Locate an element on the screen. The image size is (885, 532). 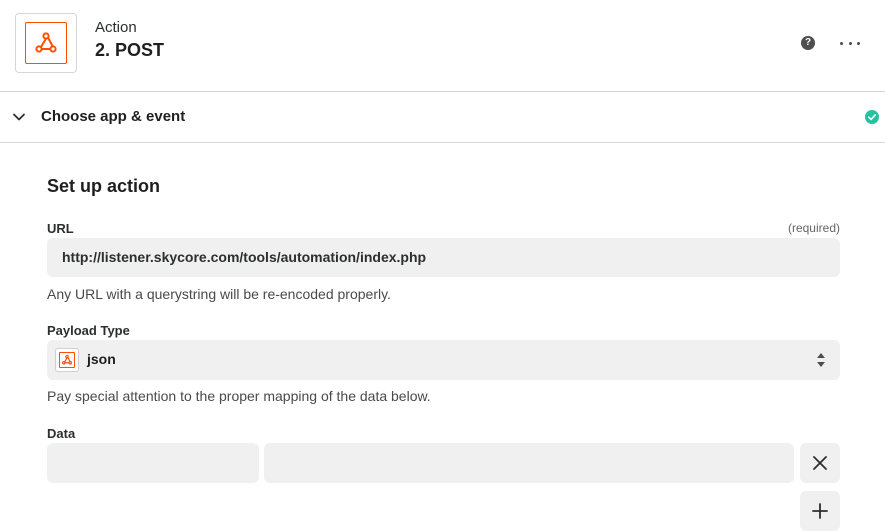
chevron-down-icon is located at coordinates (19, 117).